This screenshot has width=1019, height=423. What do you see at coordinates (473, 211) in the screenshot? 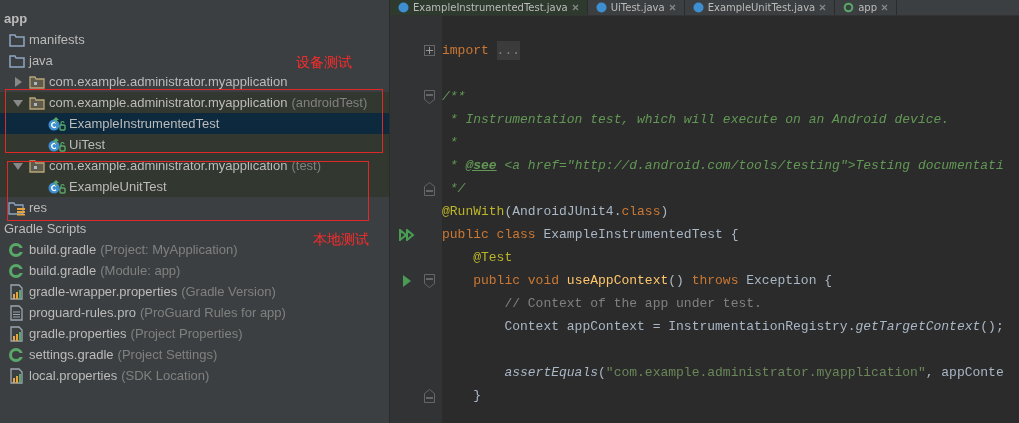
I see `code-token: @RunWith` at bounding box center [473, 211].